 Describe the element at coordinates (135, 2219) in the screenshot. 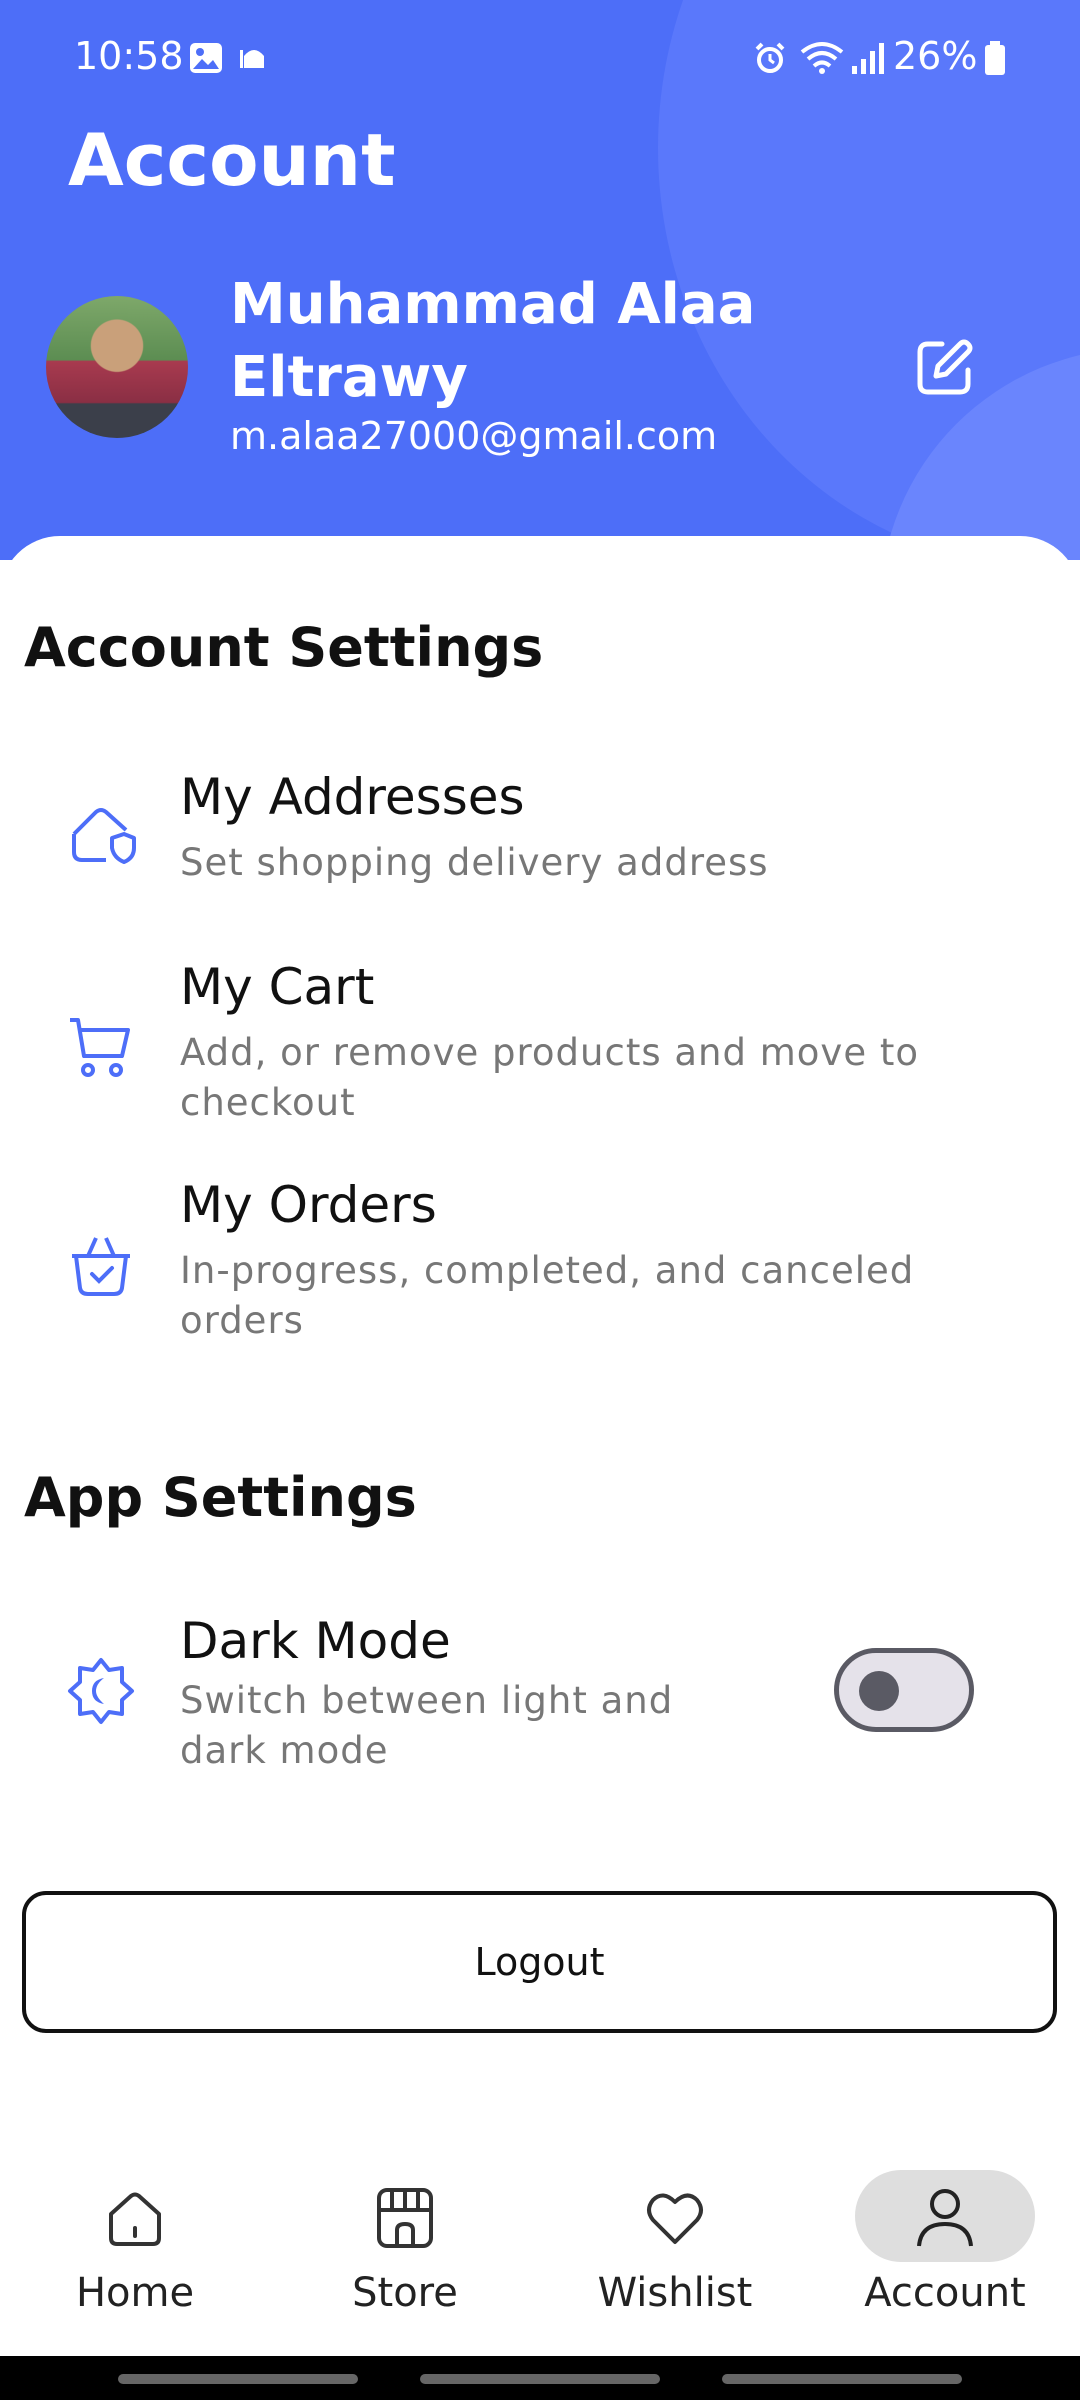

I see `home-icon` at that location.